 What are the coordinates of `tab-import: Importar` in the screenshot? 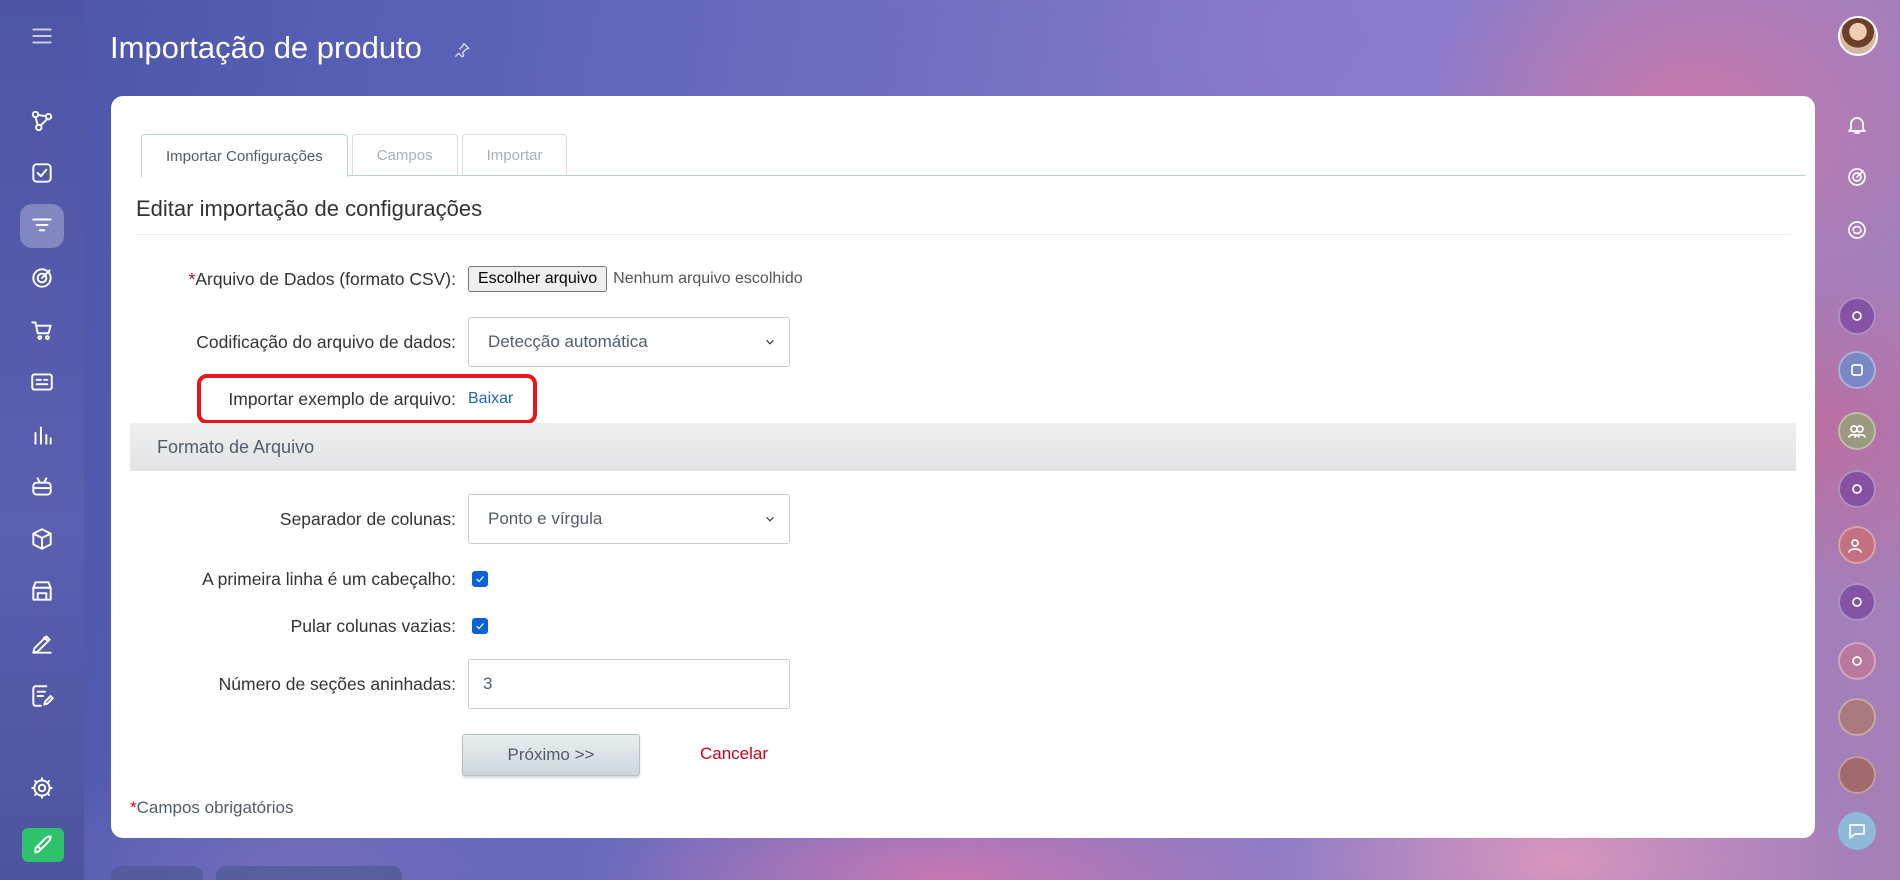 It's located at (514, 155).